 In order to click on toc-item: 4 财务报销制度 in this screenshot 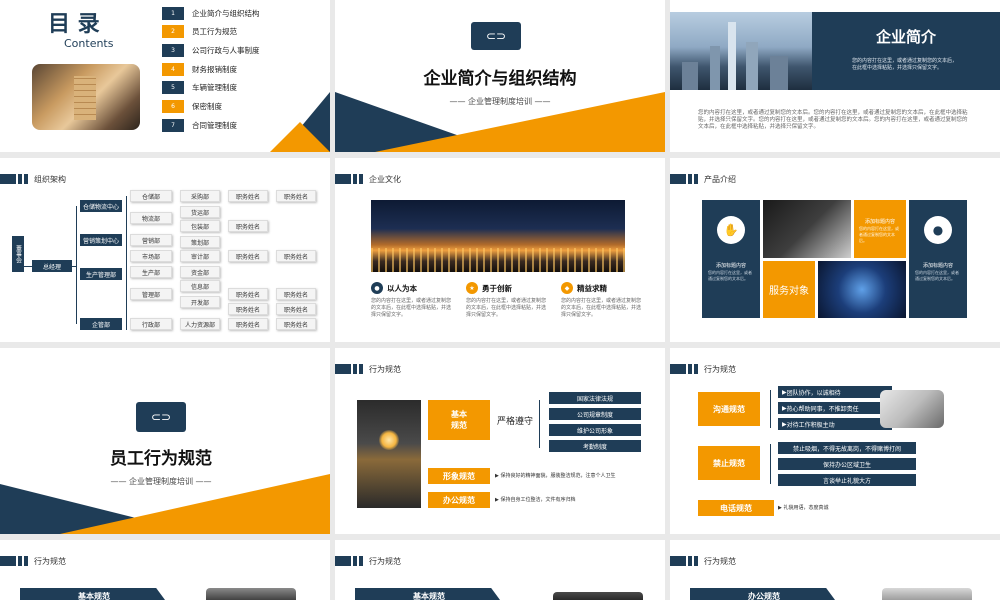, I will do `click(242, 69)`.